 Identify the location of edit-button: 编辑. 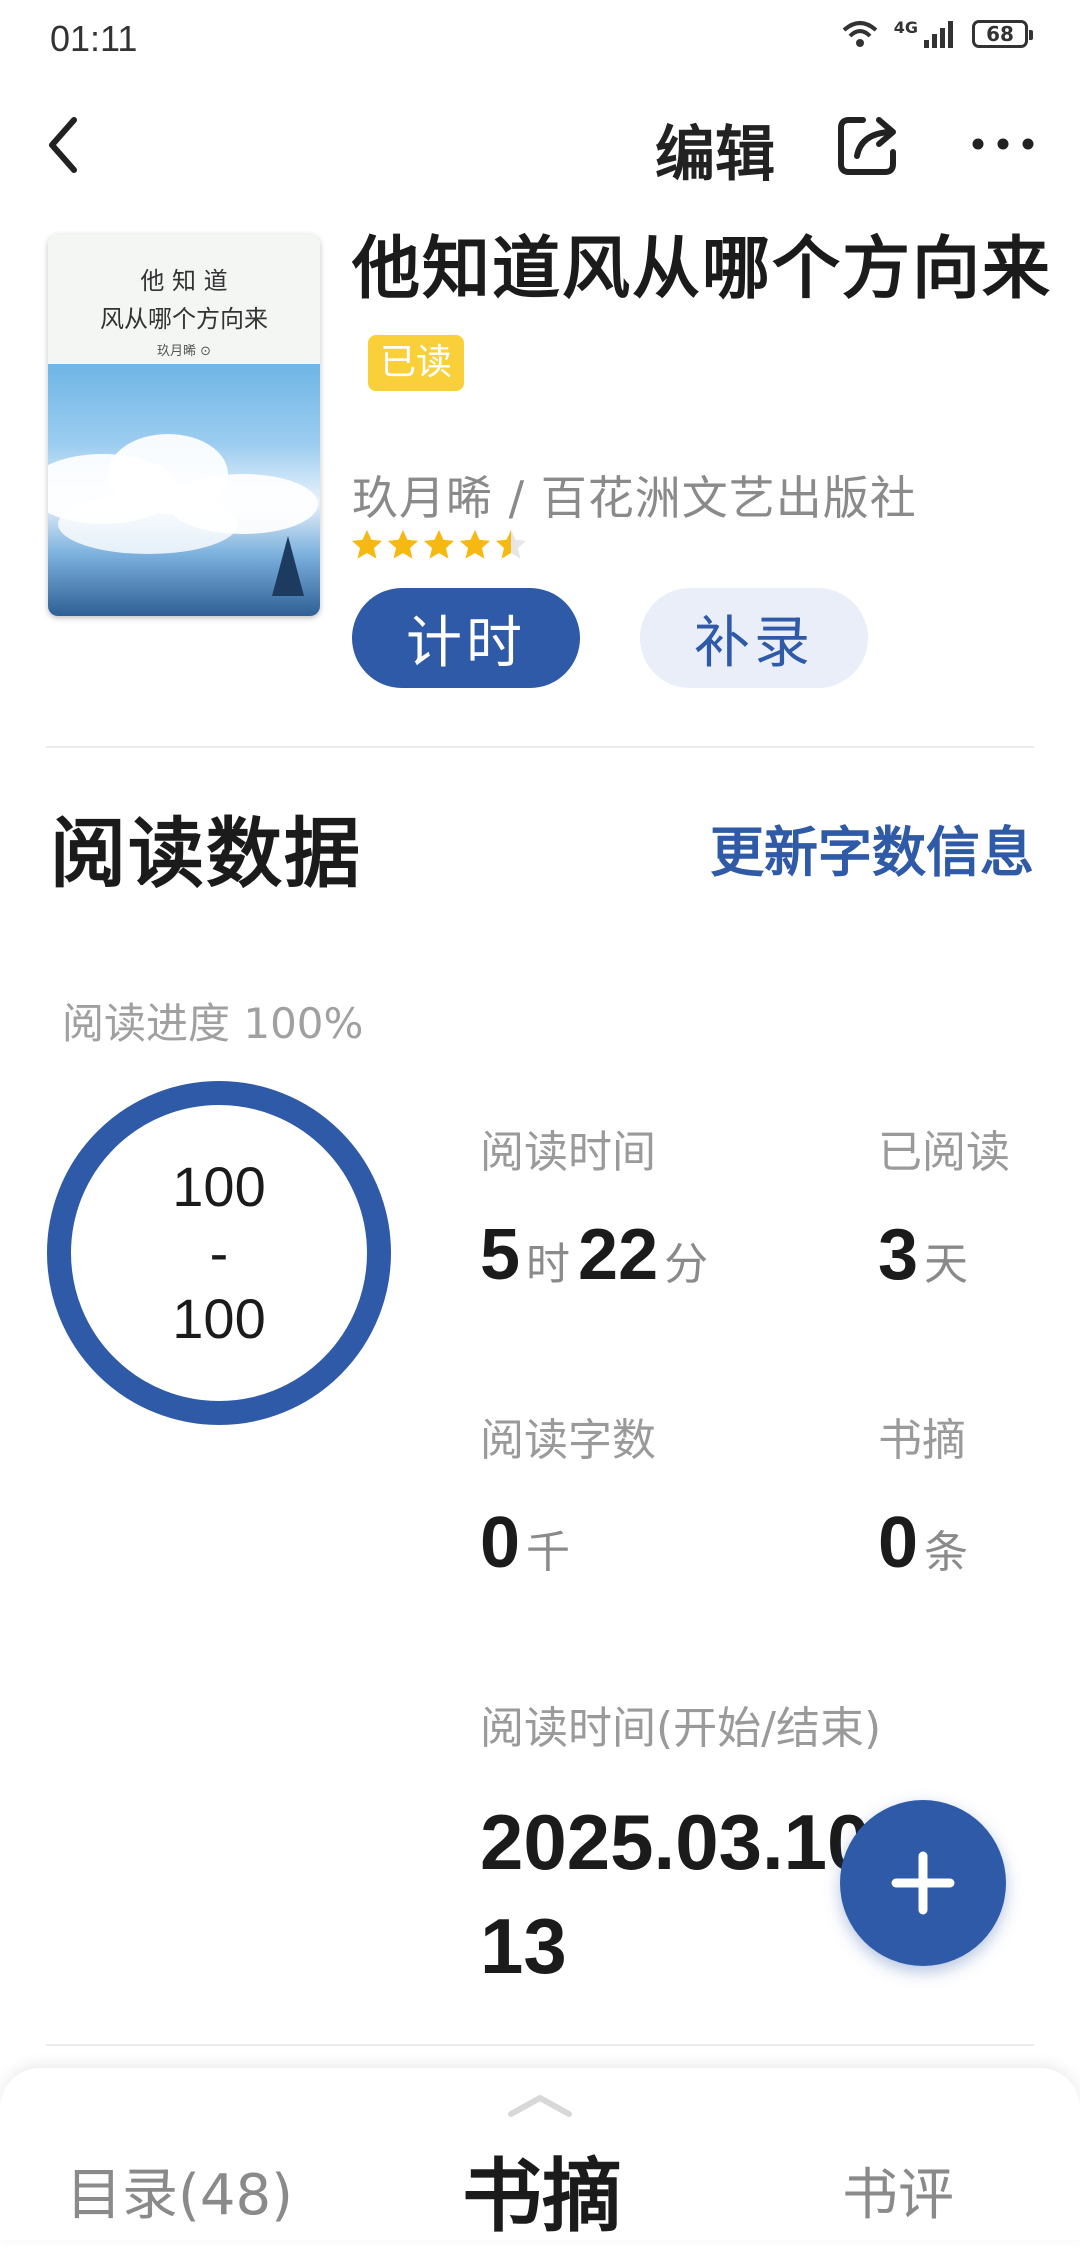
(715, 149).